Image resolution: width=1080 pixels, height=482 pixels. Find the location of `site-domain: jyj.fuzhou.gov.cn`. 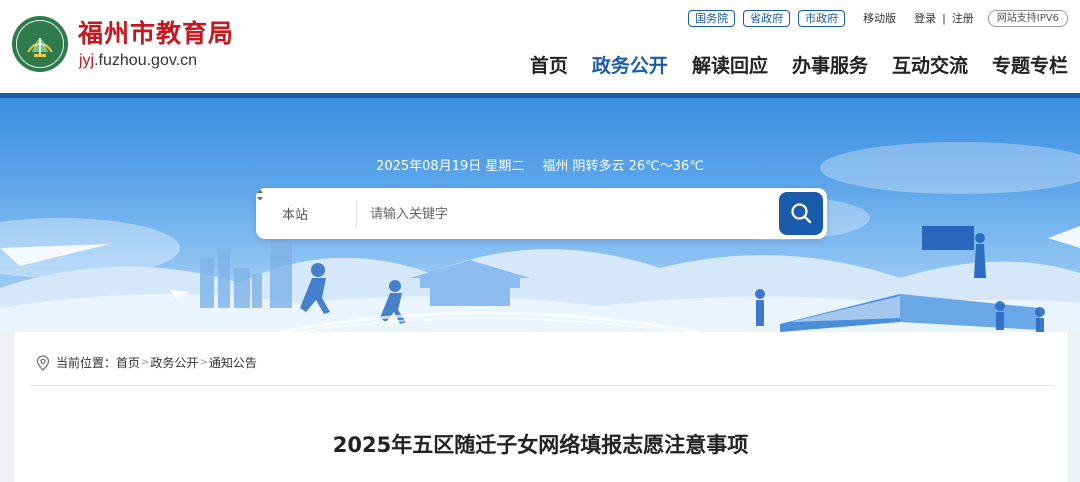

site-domain: jyj.fuzhou.gov.cn is located at coordinates (138, 61).